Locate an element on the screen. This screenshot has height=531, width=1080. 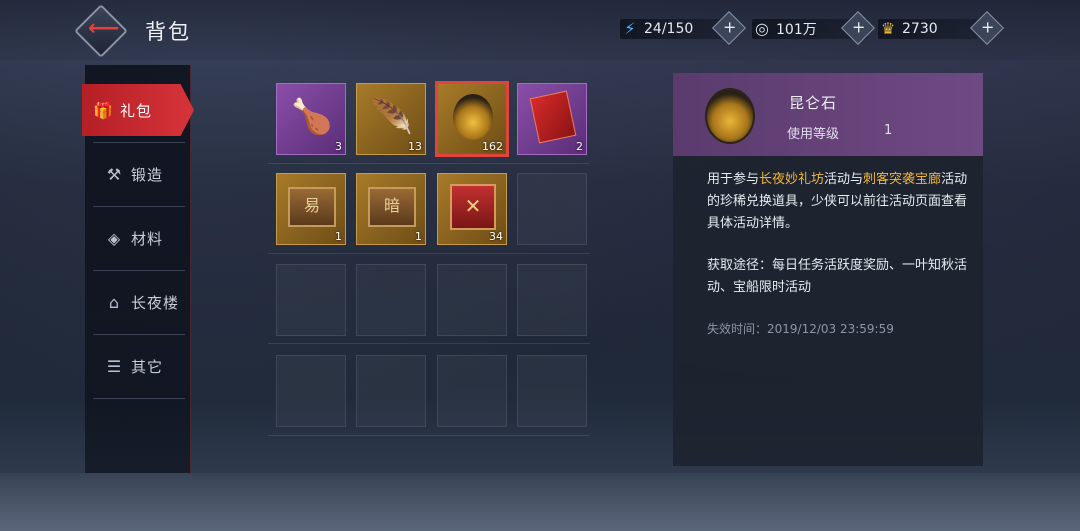
coin-icon: ◎ is located at coordinates (762, 28).